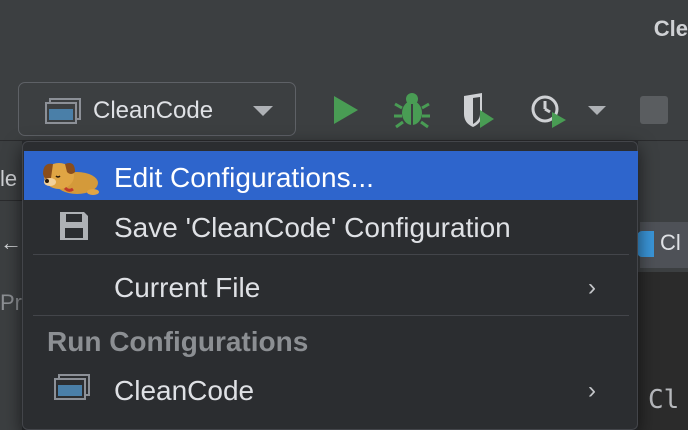 The height and width of the screenshot is (430, 688). What do you see at coordinates (664, 400) in the screenshot?
I see `editor-code-text: Cl` at bounding box center [664, 400].